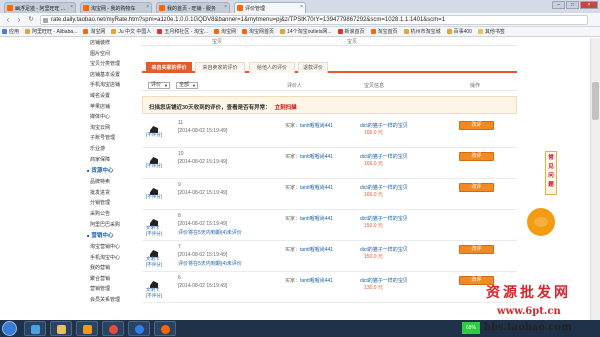 The width and height of the screenshot is (600, 337). What do you see at coordinates (491, 31) in the screenshot?
I see `bookmark-folder: 其他书签` at bounding box center [491, 31].